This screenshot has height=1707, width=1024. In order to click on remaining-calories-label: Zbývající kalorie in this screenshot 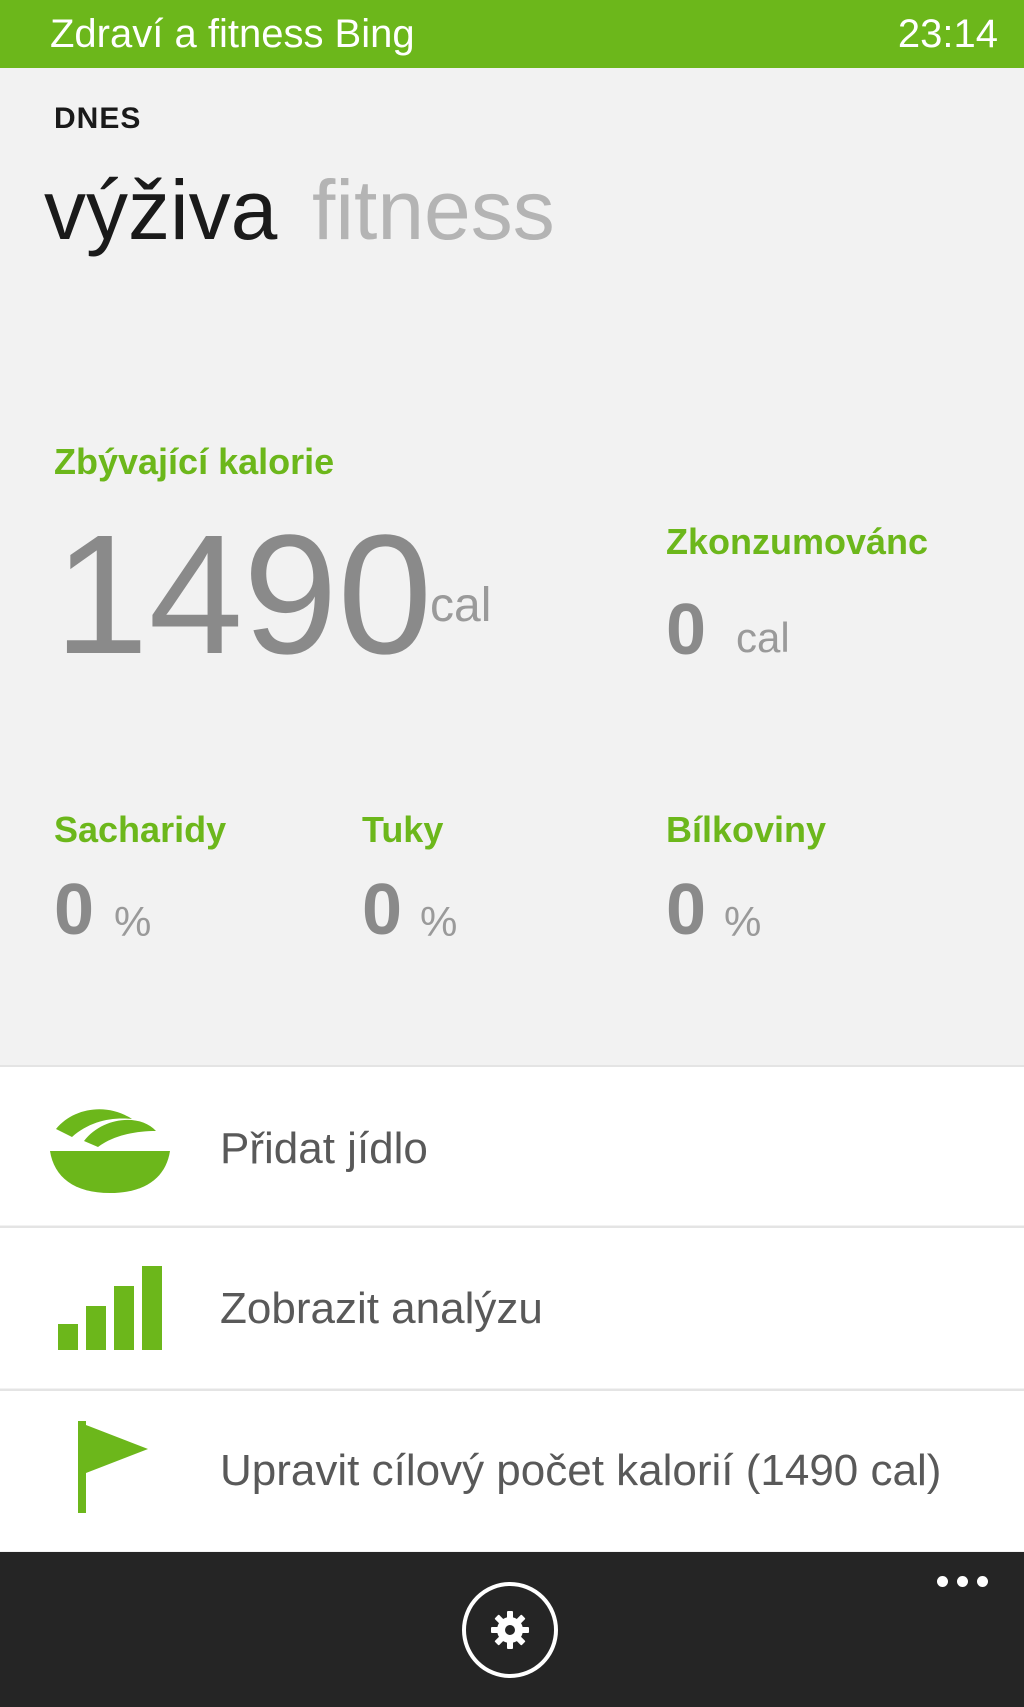, I will do `click(194, 461)`.